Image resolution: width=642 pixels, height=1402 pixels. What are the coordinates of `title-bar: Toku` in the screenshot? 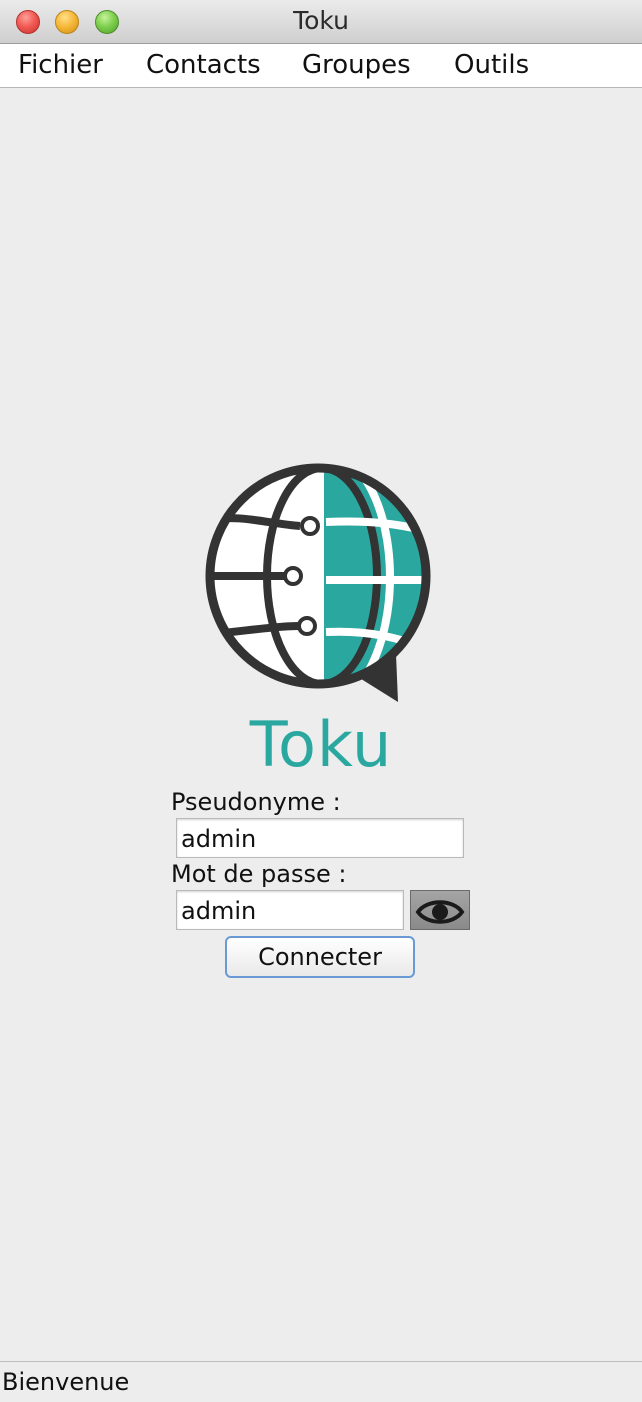 It's located at (321, 22).